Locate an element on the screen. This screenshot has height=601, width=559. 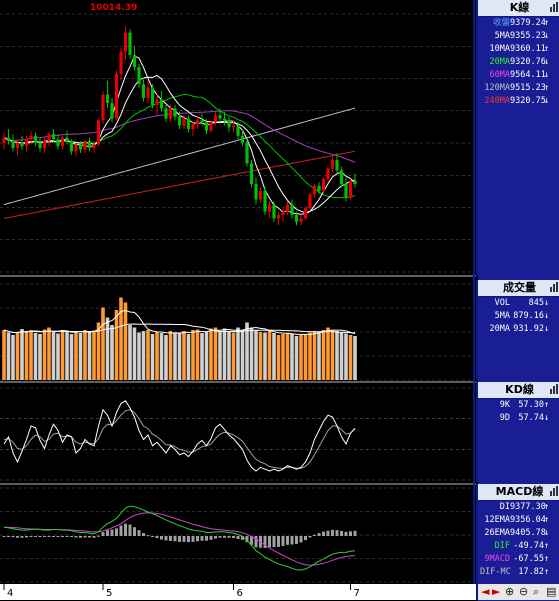
legend-label: DIF-MC is located at coordinates (495, 572).